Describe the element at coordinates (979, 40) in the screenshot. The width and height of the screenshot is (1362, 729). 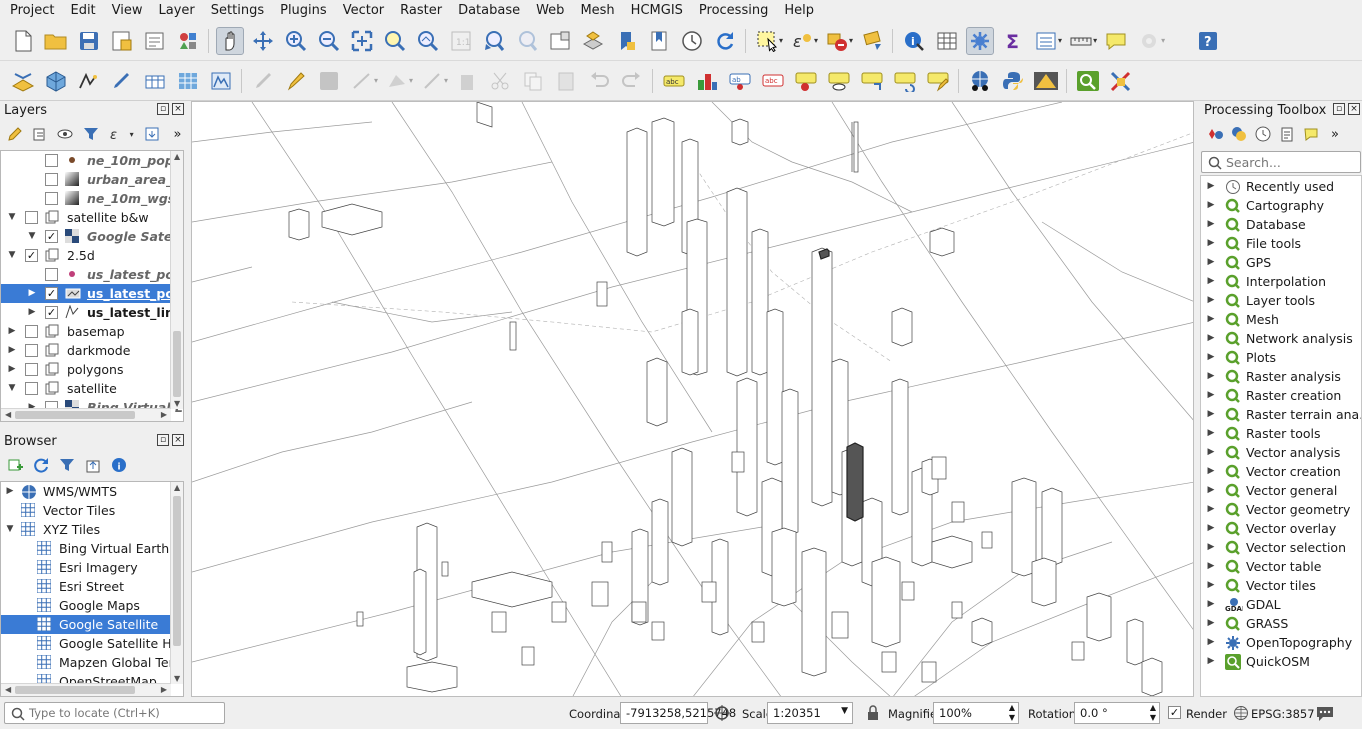
I see `processing-toolbox-icon` at that location.